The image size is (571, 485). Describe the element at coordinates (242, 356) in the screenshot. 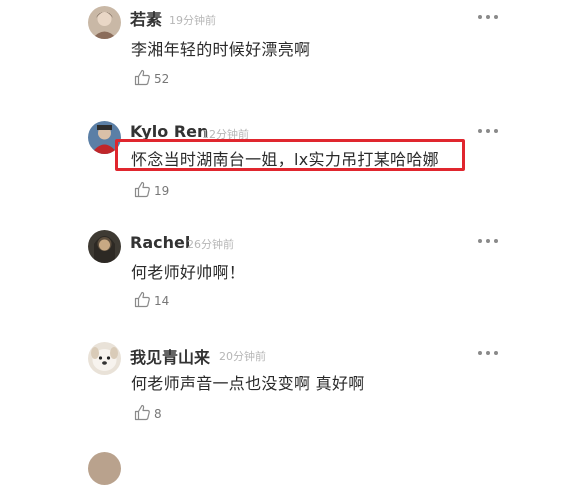

I see `timestamp: 20分钟前` at that location.